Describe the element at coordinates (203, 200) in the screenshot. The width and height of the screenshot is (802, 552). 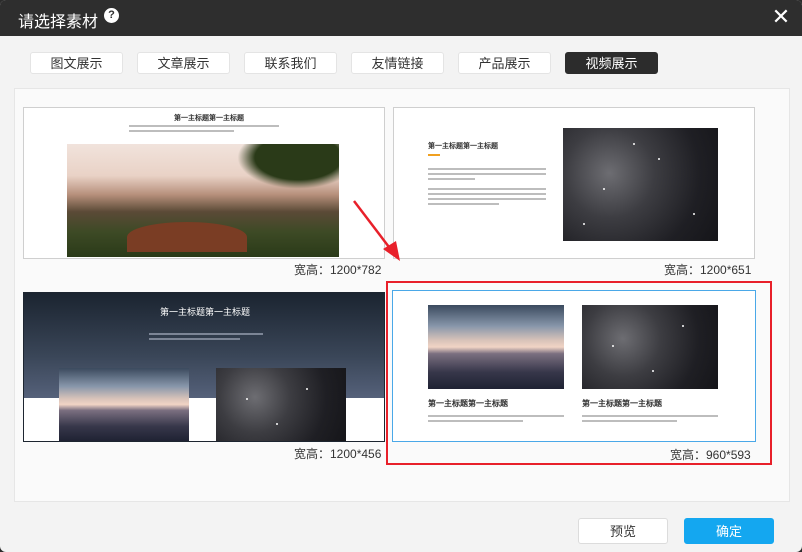
I see `template-1-photo` at that location.